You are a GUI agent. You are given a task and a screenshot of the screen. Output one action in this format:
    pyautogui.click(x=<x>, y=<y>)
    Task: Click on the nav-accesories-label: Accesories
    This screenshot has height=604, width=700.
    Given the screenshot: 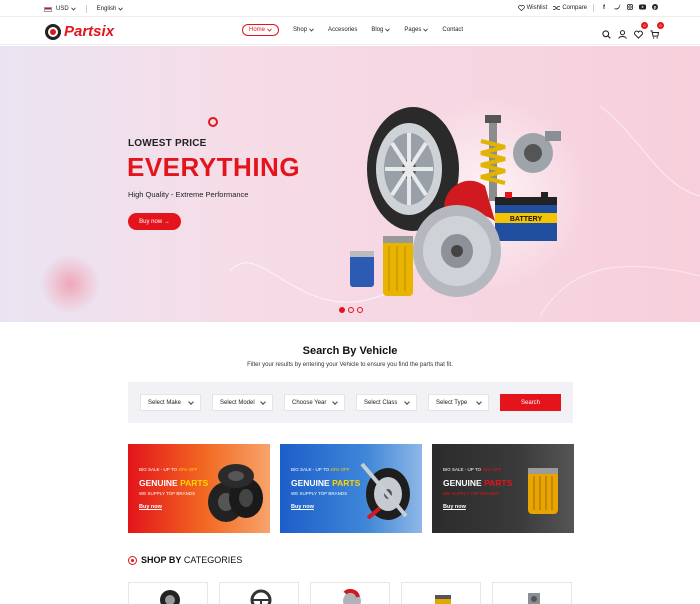 What is the action you would take?
    pyautogui.click(x=343, y=30)
    